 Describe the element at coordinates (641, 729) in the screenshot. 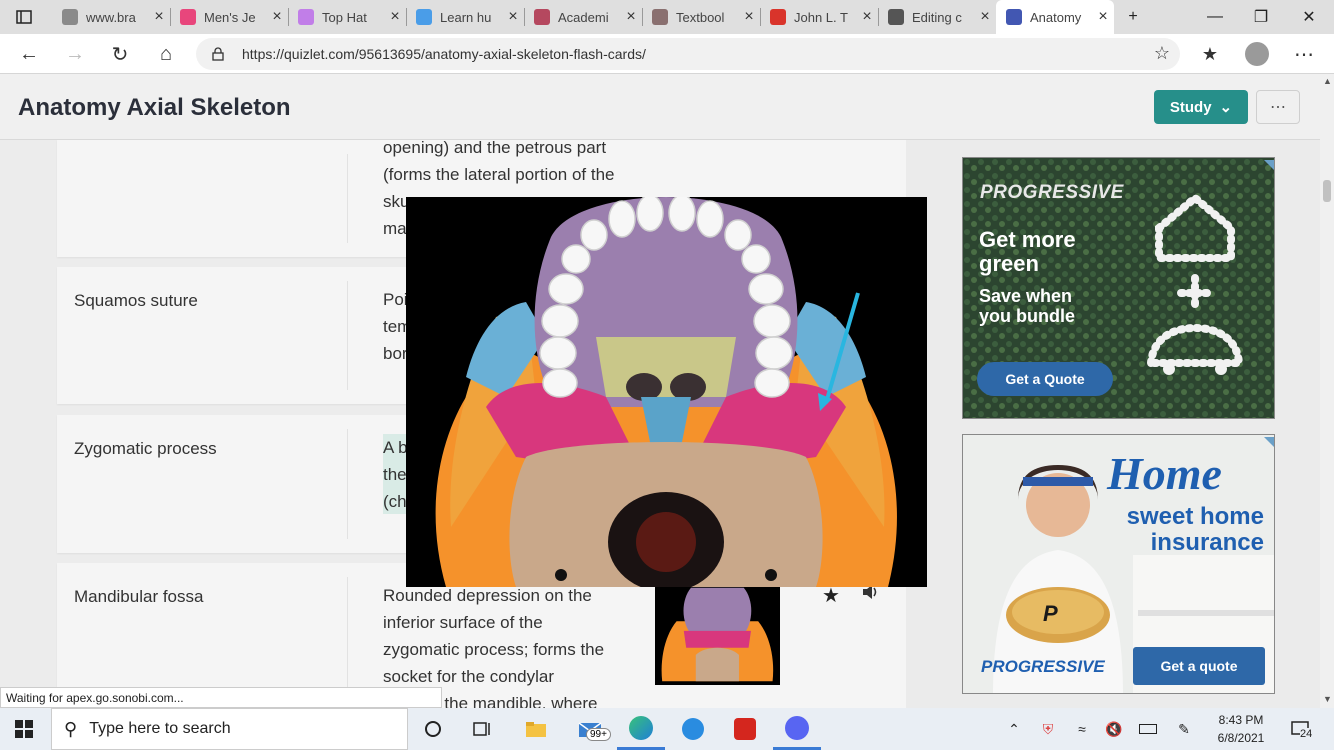

I see `edge-browser-icon` at that location.